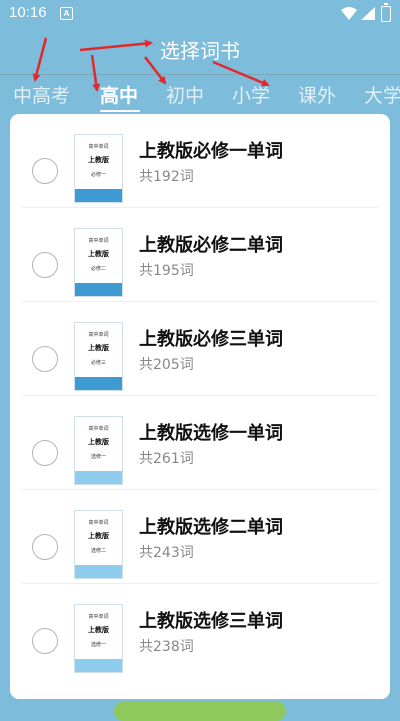  What do you see at coordinates (200, 14) in the screenshot?
I see `status-bar: 10:16 A` at bounding box center [200, 14].